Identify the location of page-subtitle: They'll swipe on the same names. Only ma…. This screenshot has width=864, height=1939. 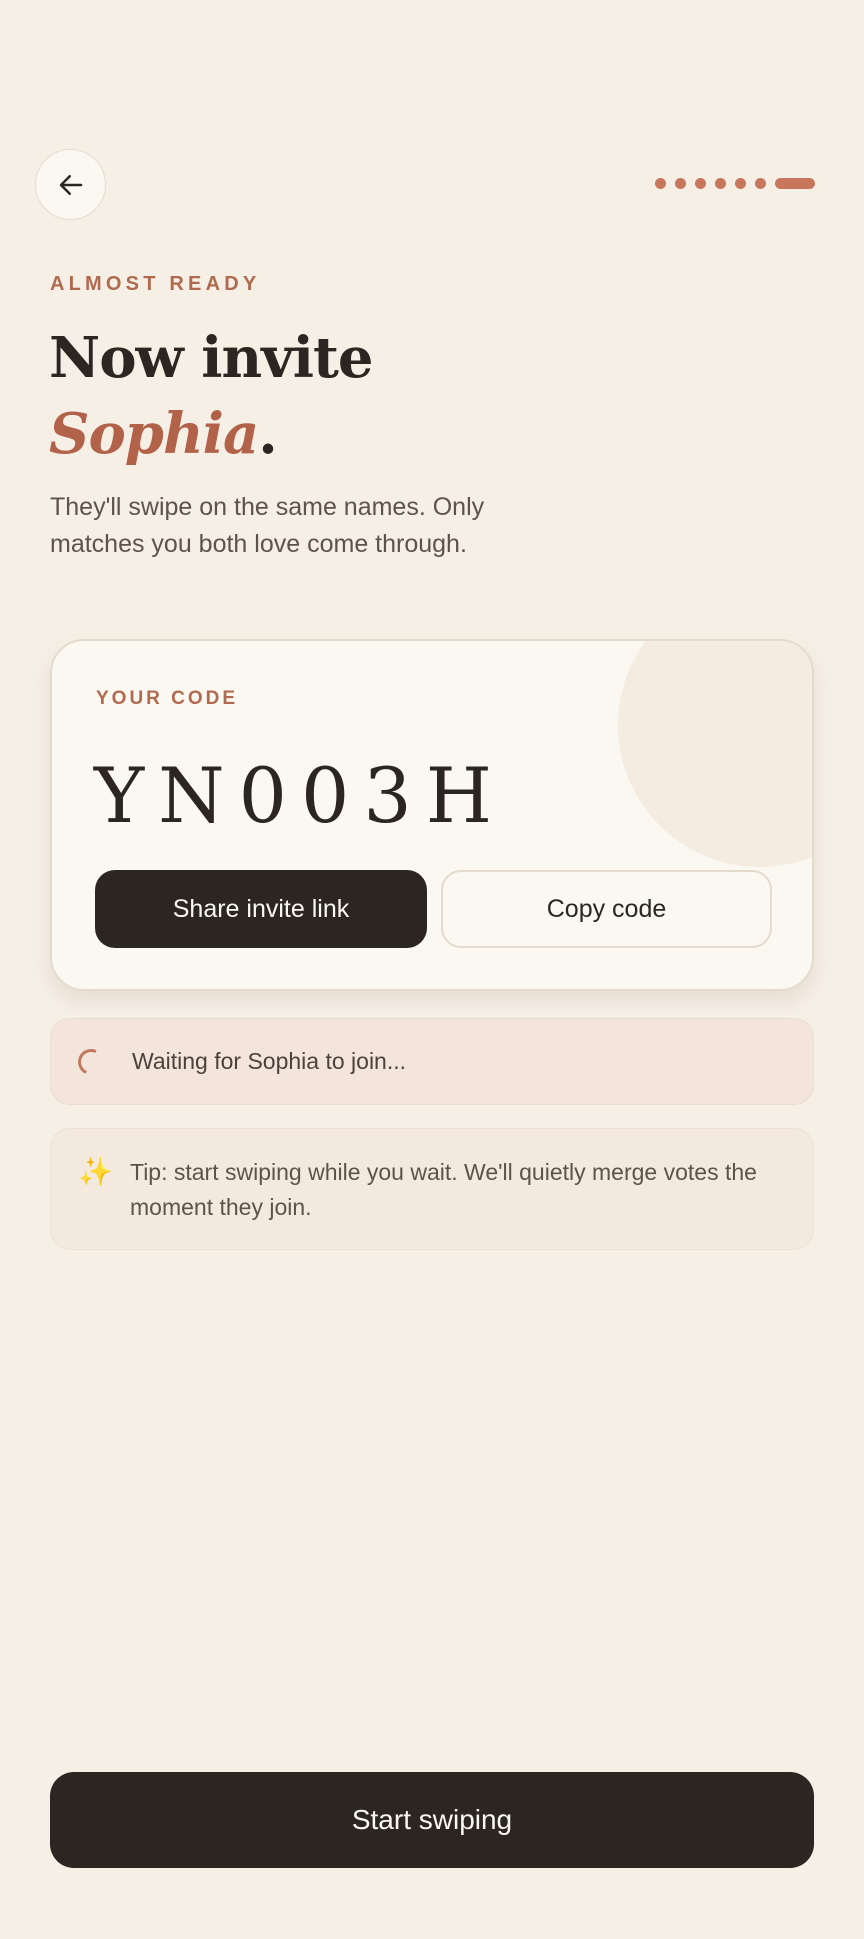
(267, 525).